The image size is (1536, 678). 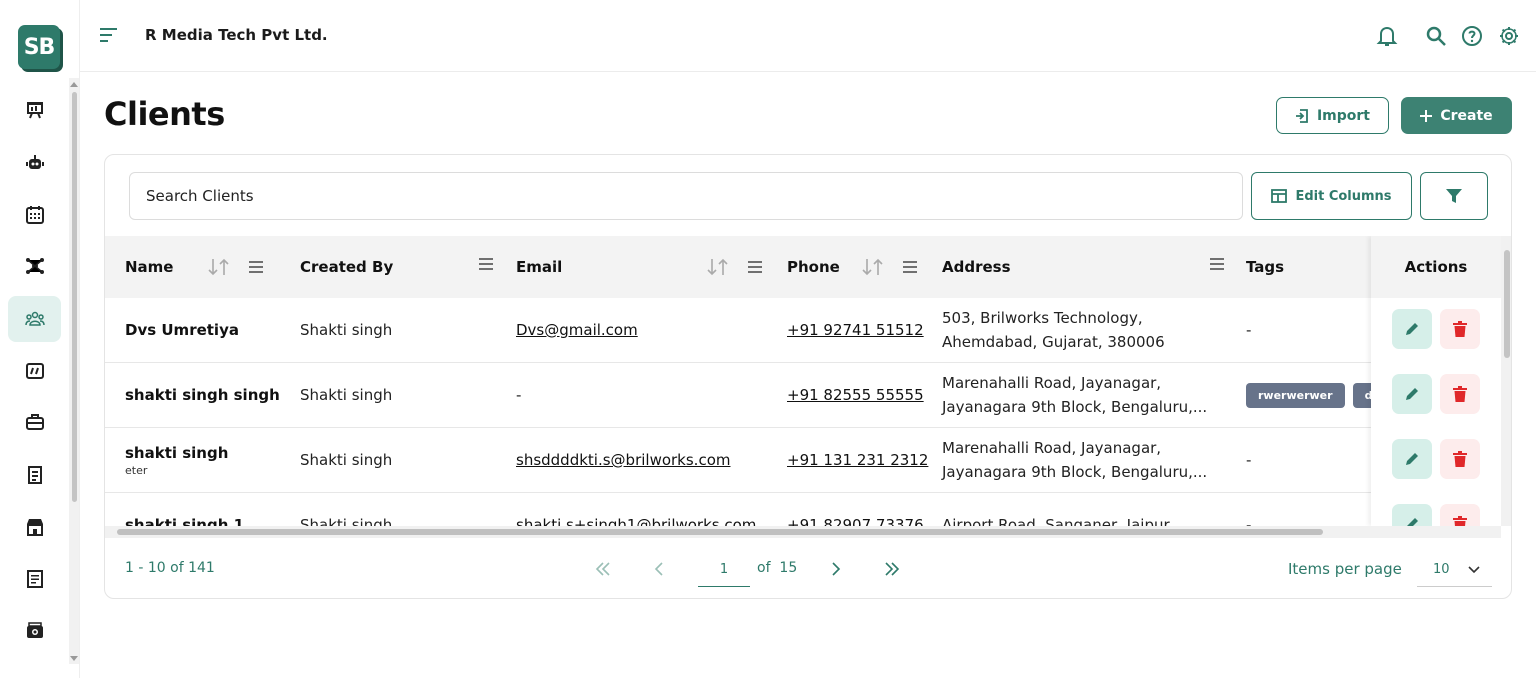 I want to click on column-header-phone: Phone, so click(x=813, y=267).